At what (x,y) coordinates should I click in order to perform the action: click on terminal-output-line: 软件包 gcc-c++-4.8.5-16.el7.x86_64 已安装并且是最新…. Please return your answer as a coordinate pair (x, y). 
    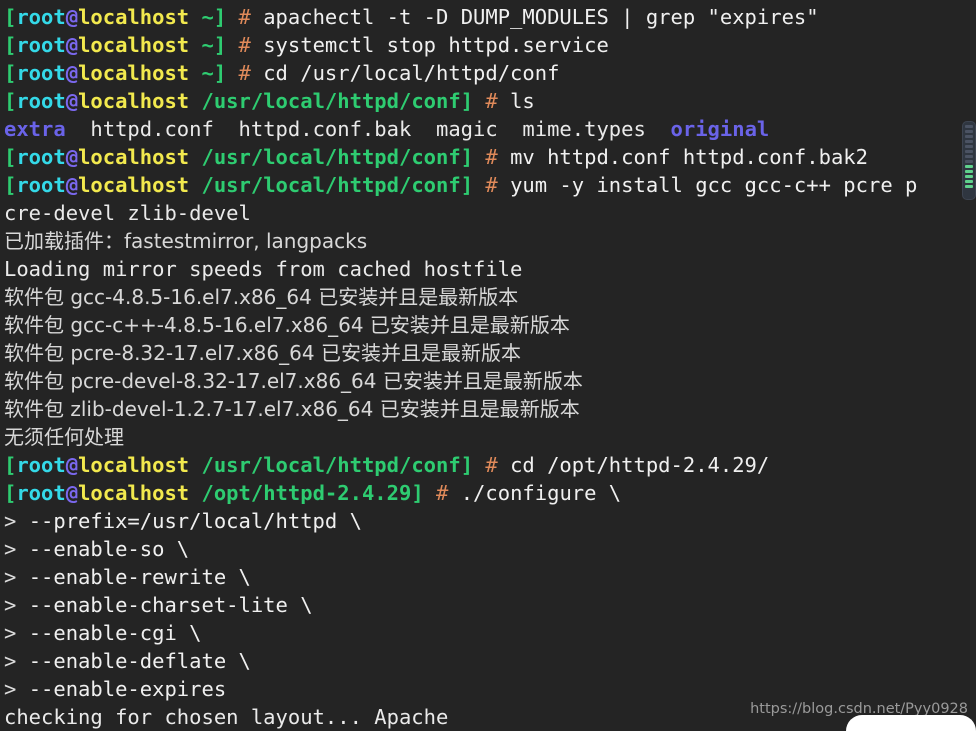
    Looking at the image, I should click on (490, 325).